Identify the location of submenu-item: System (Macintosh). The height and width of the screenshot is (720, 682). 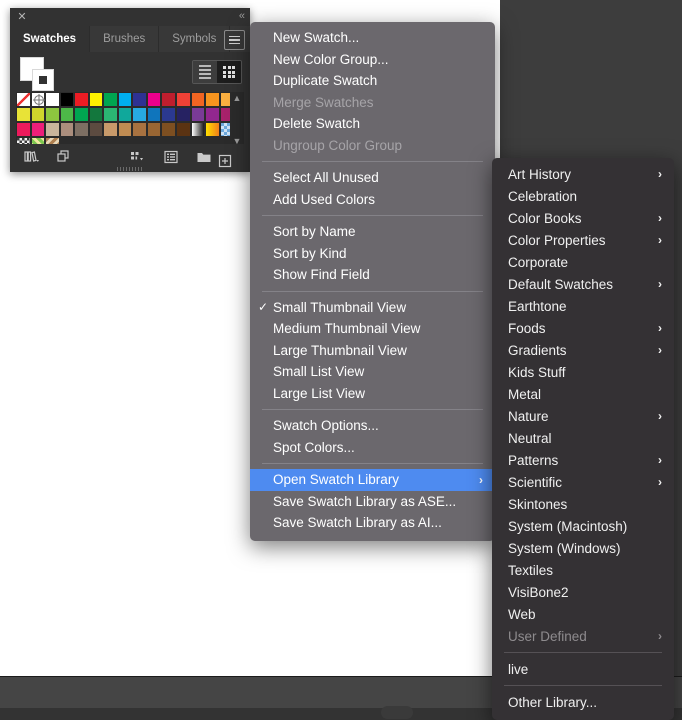
(583, 526).